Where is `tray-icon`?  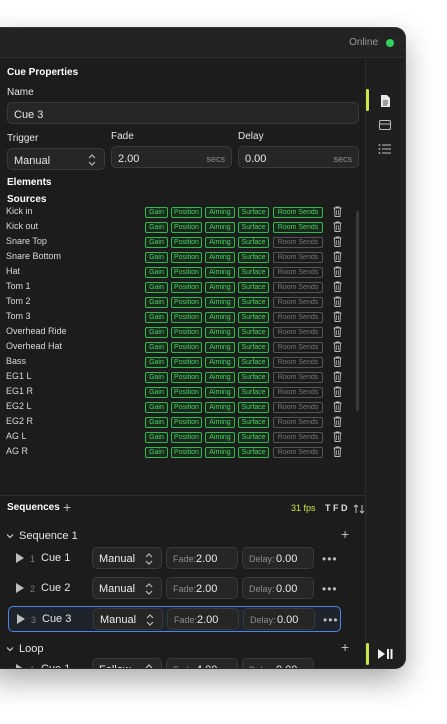 tray-icon is located at coordinates (385, 125).